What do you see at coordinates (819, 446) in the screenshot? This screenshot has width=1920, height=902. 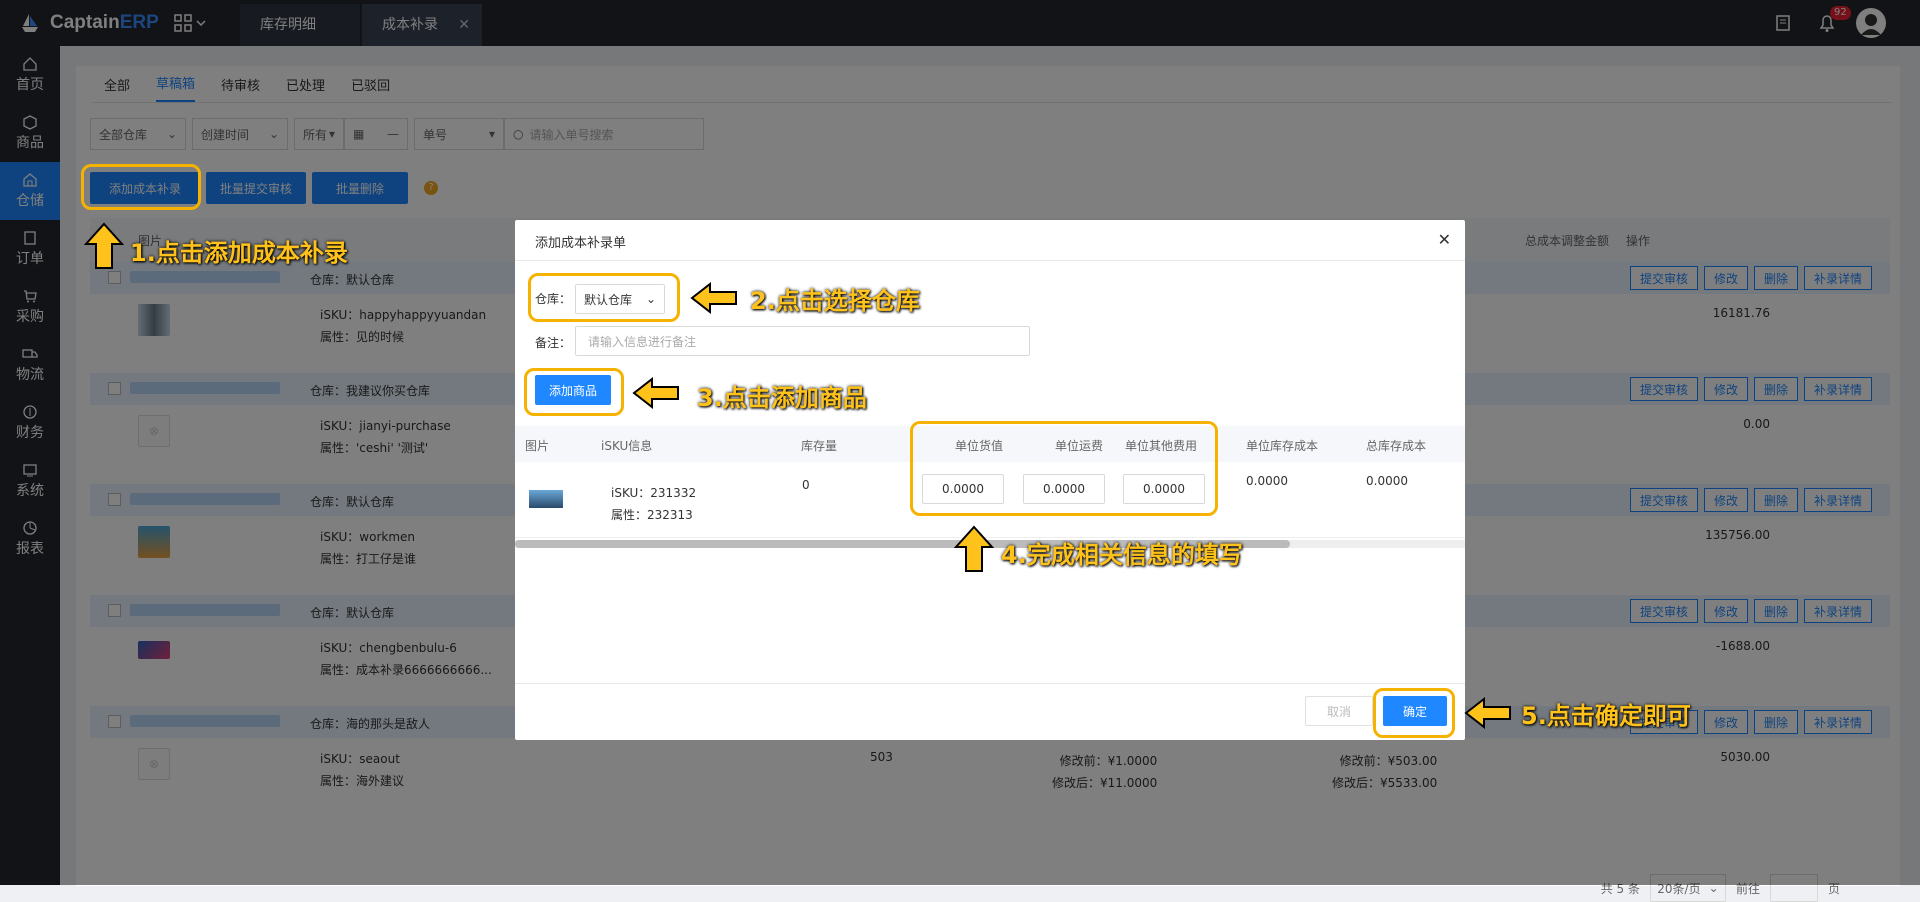 I see `col-stock: 库存量` at bounding box center [819, 446].